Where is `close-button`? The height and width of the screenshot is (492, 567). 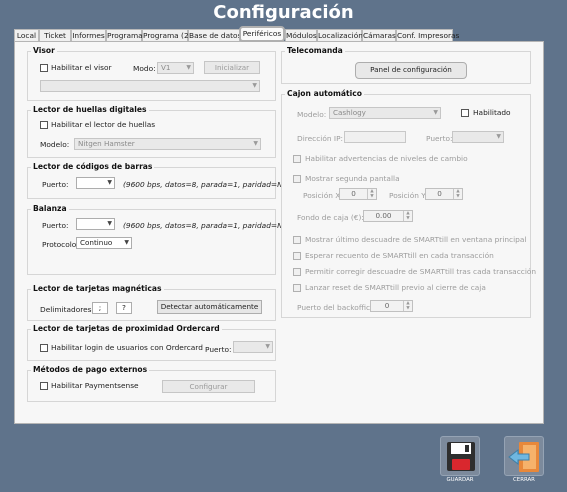 close-button is located at coordinates (524, 456).